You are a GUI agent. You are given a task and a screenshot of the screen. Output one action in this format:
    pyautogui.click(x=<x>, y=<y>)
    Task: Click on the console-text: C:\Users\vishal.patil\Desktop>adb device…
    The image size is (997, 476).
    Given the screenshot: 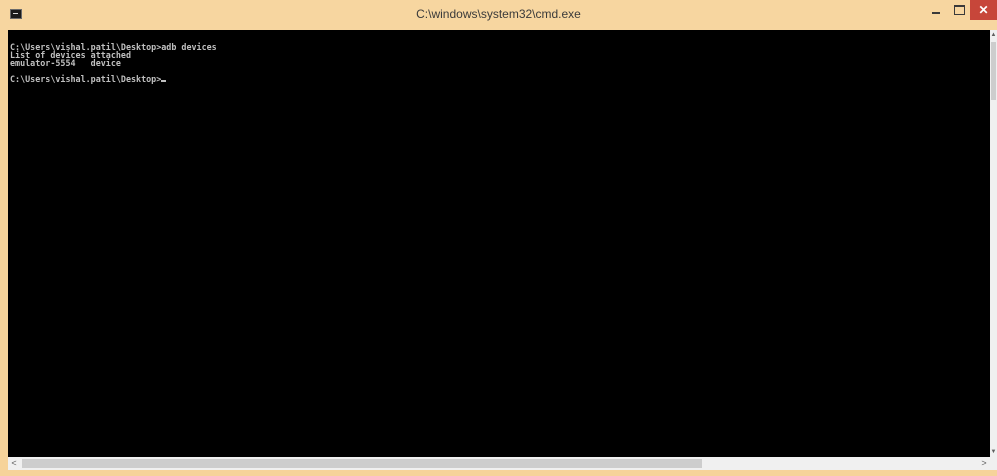 What is the action you would take?
    pyautogui.click(x=113, y=63)
    